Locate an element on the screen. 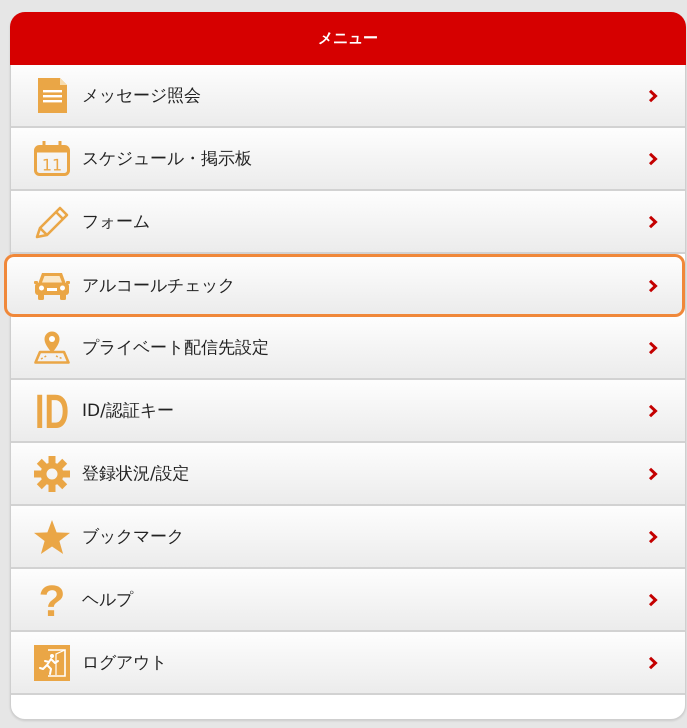 The image size is (687, 728). pencil-icon is located at coordinates (52, 221).